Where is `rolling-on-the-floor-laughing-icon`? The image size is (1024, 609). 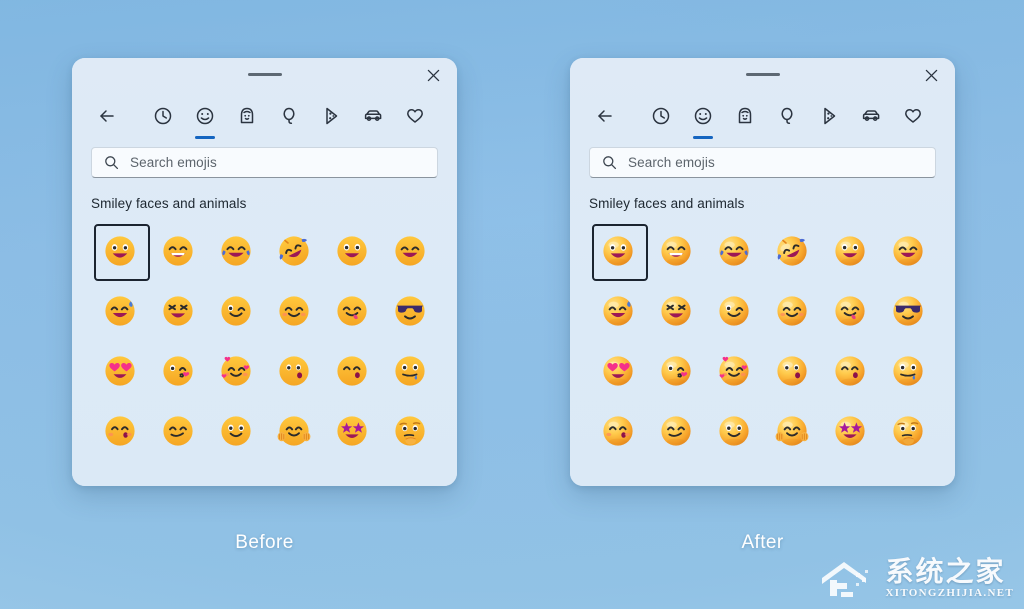
rolling-on-the-floor-laughing-icon is located at coordinates (792, 251).